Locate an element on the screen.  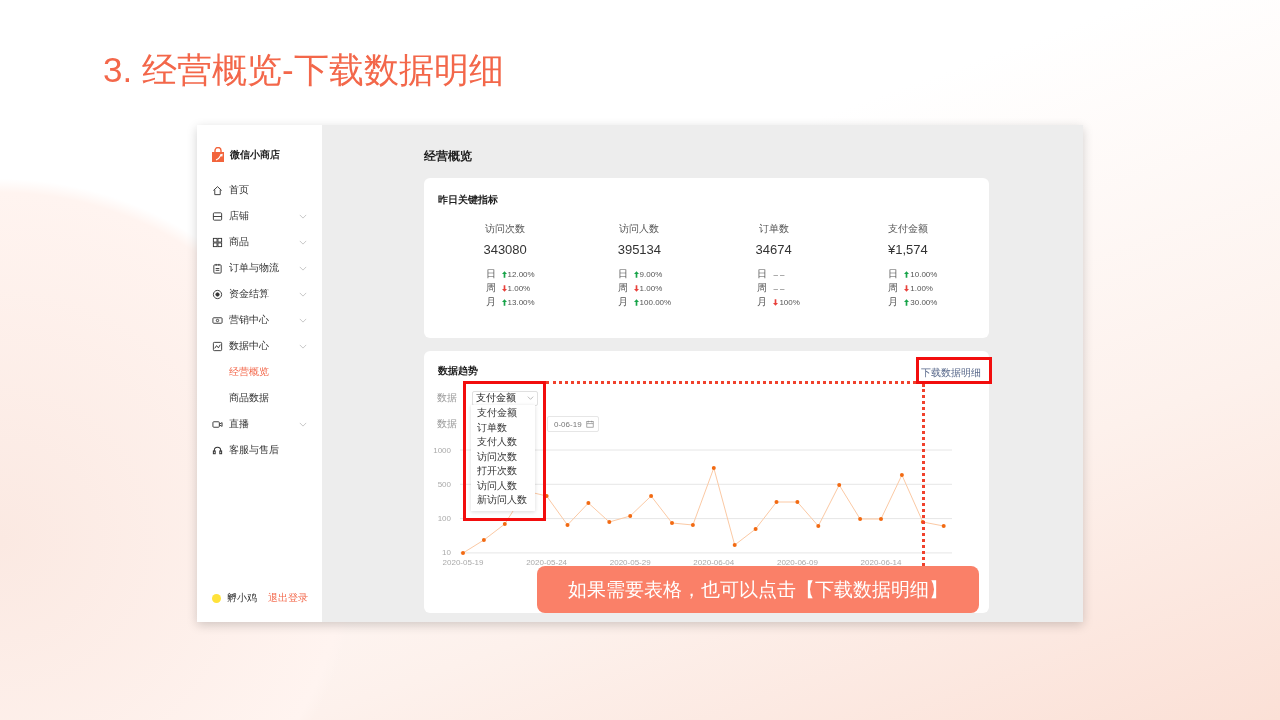
dropdown-option: 打开次数 is located at coordinates (503, 471).